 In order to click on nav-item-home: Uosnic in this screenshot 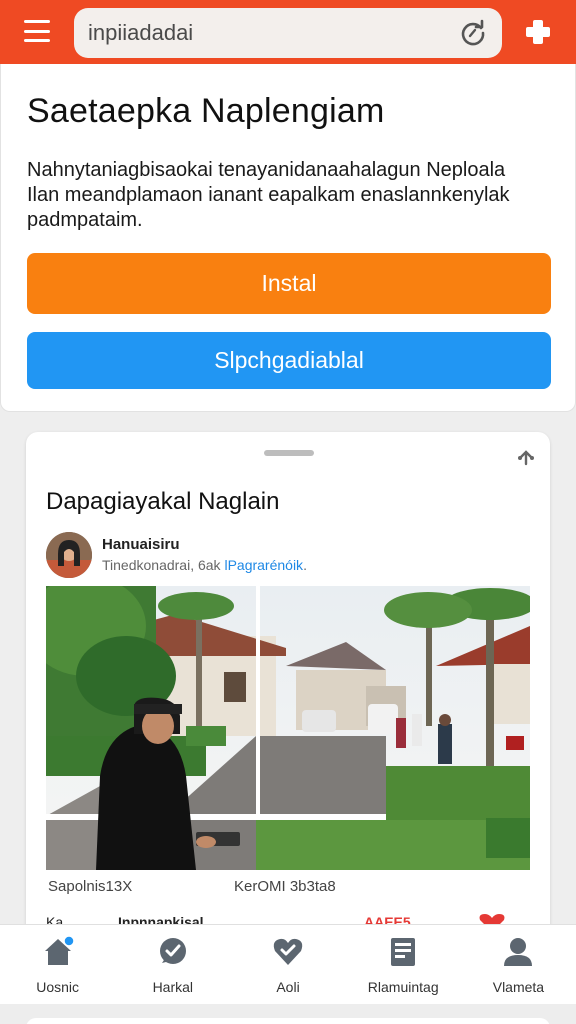, I will do `click(57, 964)`.